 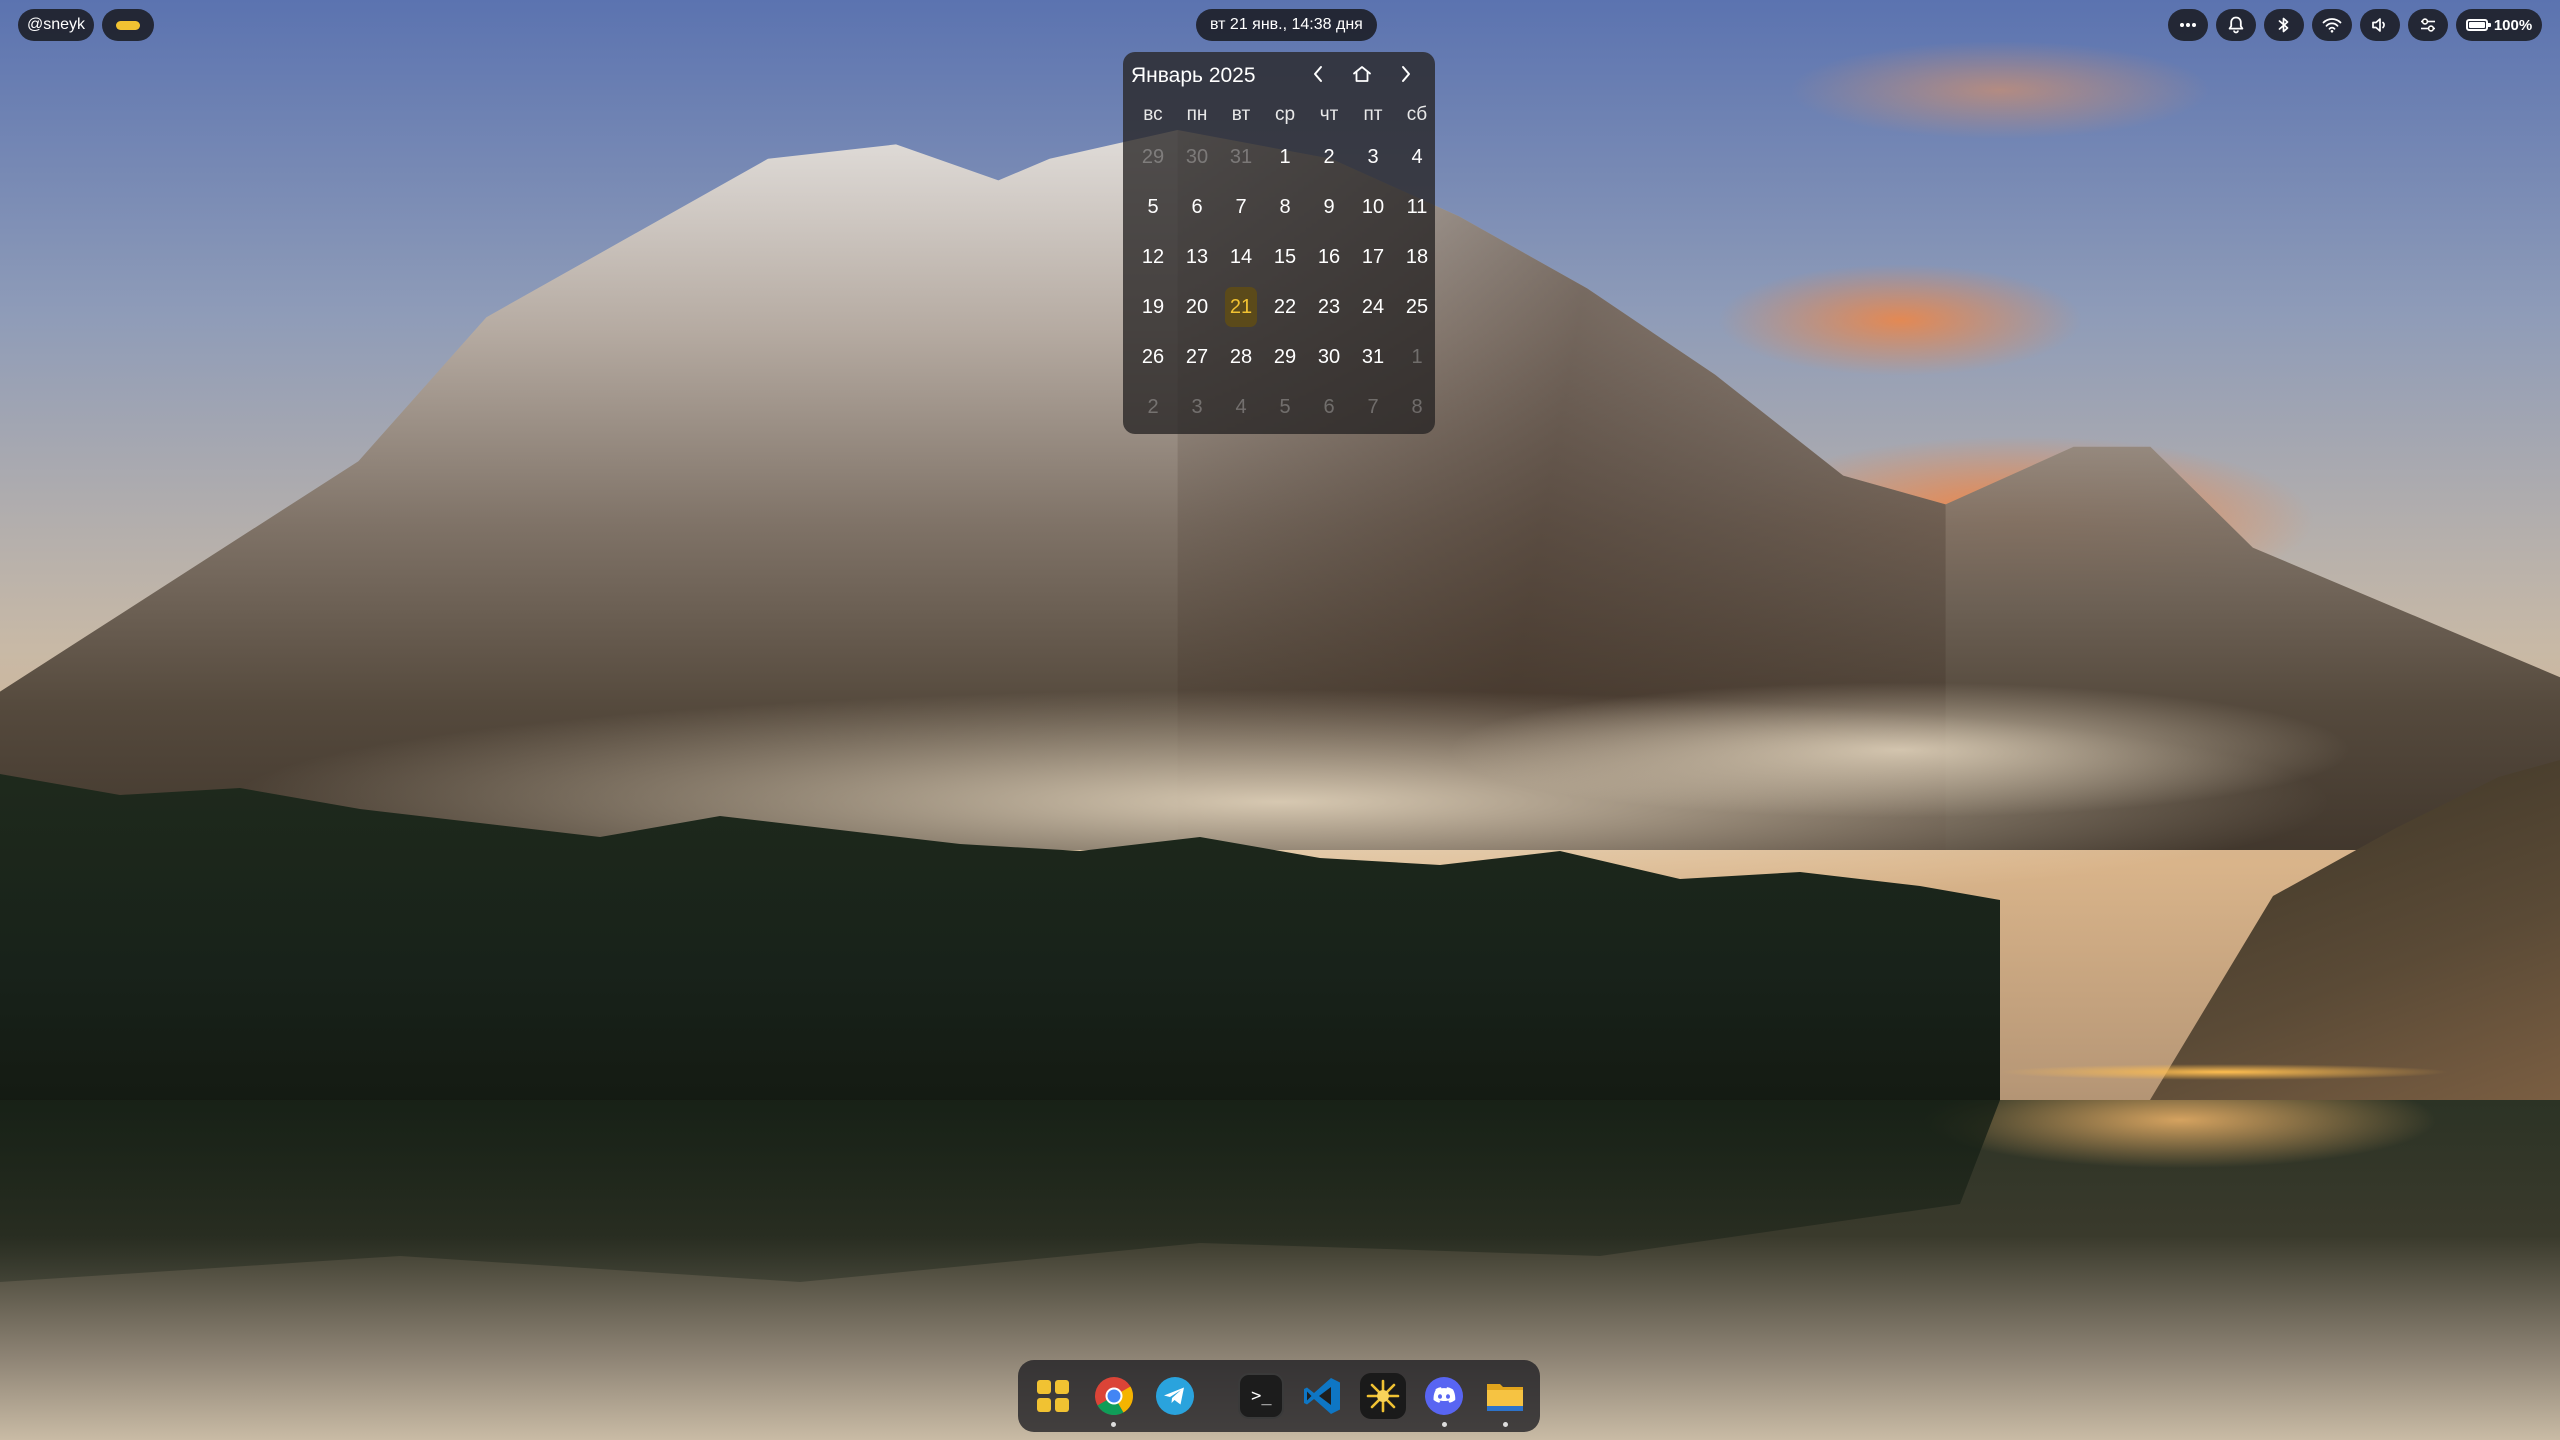 What do you see at coordinates (1193, 75) in the screenshot?
I see `calendar-month-title: Январь 2025` at bounding box center [1193, 75].